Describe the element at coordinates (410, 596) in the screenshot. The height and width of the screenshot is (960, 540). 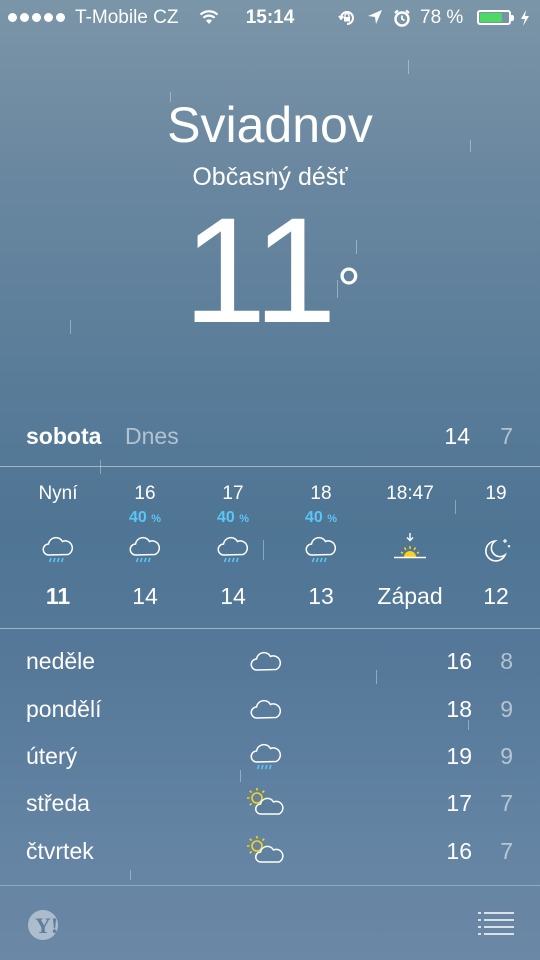
I see `hour-temp: Západ` at that location.